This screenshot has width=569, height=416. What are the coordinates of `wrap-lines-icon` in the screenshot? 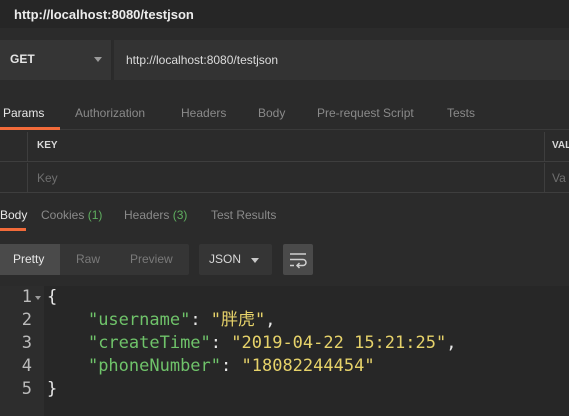 It's located at (298, 261).